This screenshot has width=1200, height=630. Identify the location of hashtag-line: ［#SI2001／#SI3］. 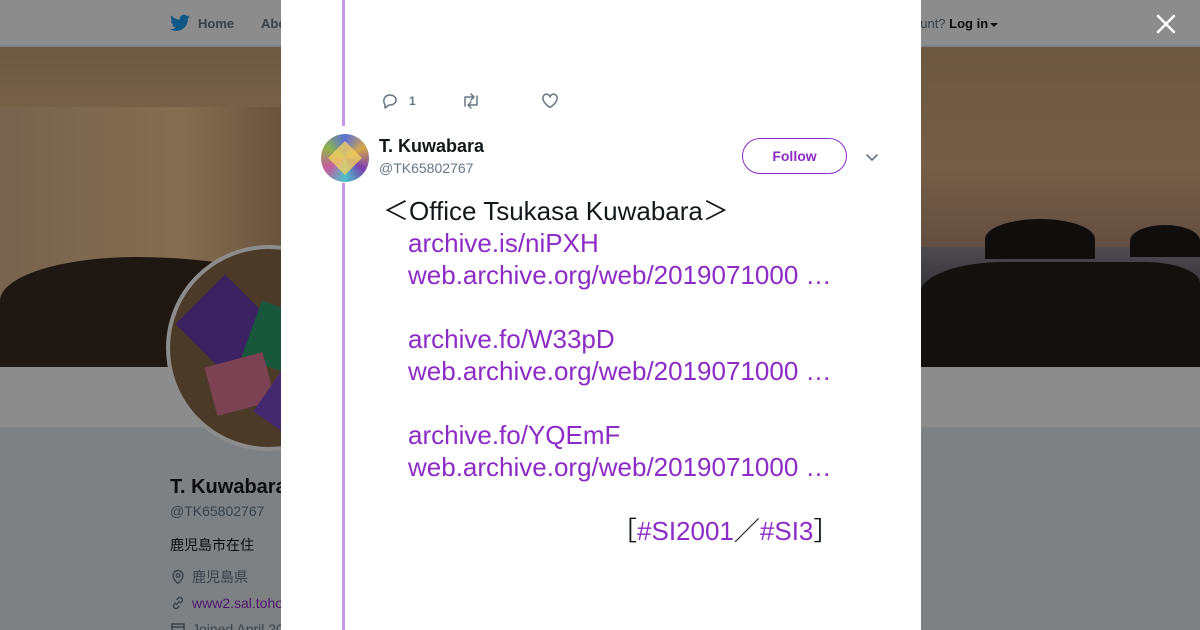
(643, 531).